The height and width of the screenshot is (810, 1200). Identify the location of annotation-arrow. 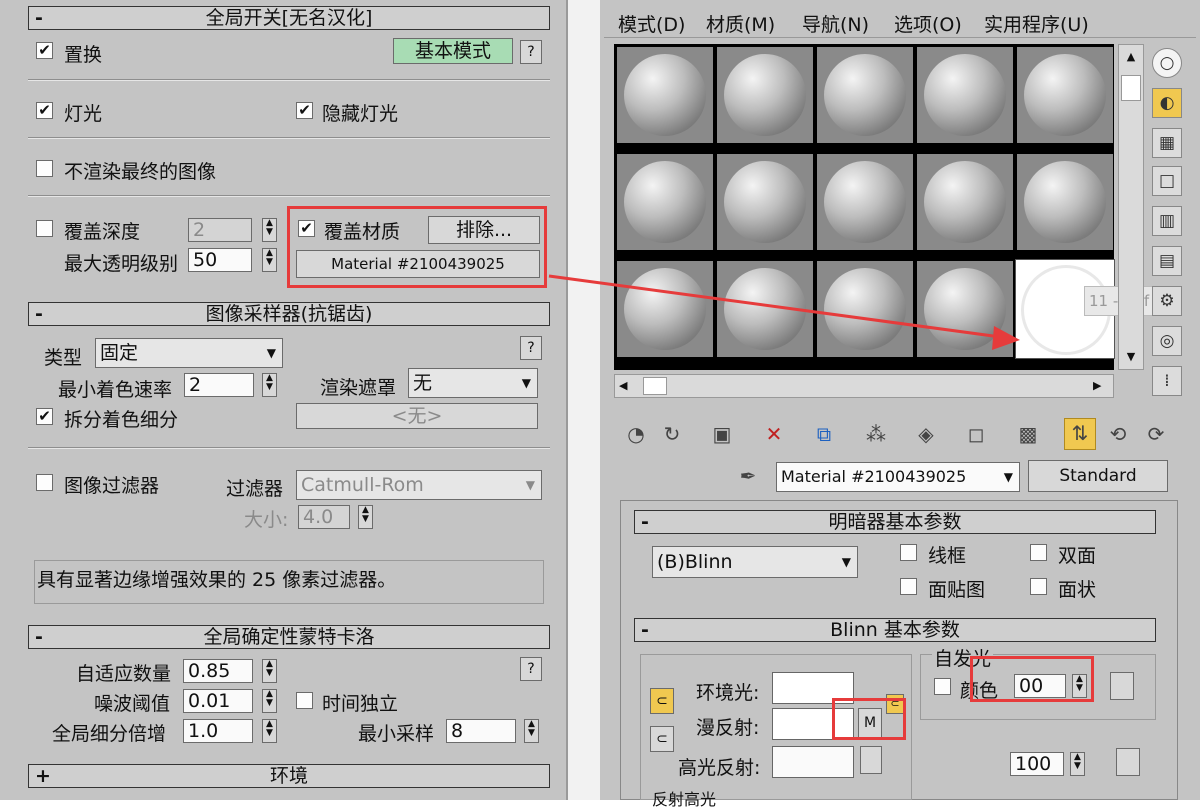
(784, 312).